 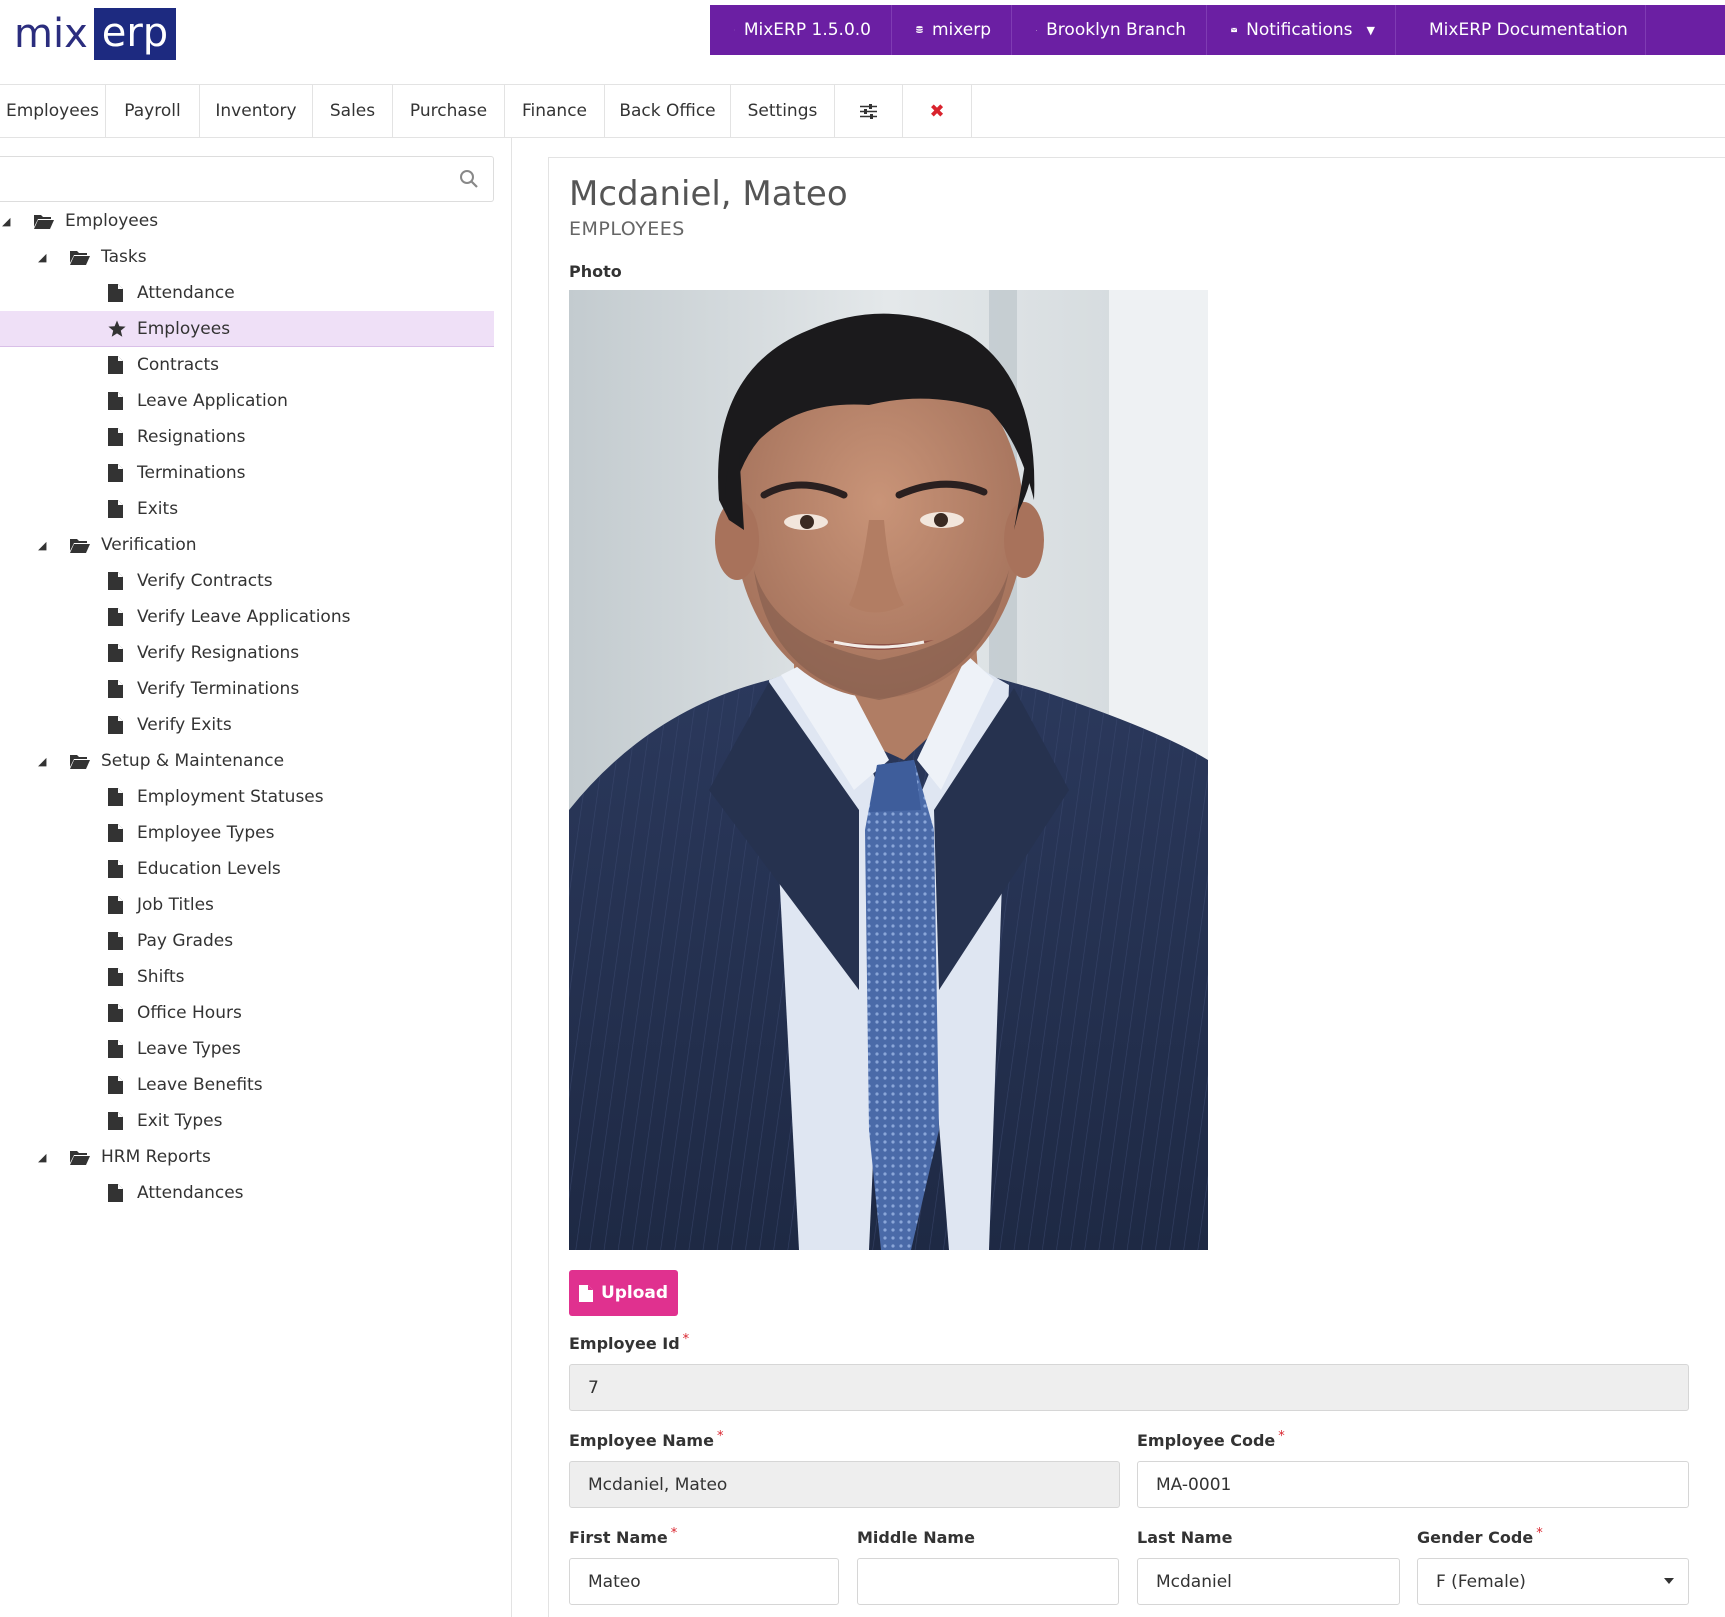 What do you see at coordinates (95, 34) in the screenshot?
I see `mixerp-logo: mix erp` at bounding box center [95, 34].